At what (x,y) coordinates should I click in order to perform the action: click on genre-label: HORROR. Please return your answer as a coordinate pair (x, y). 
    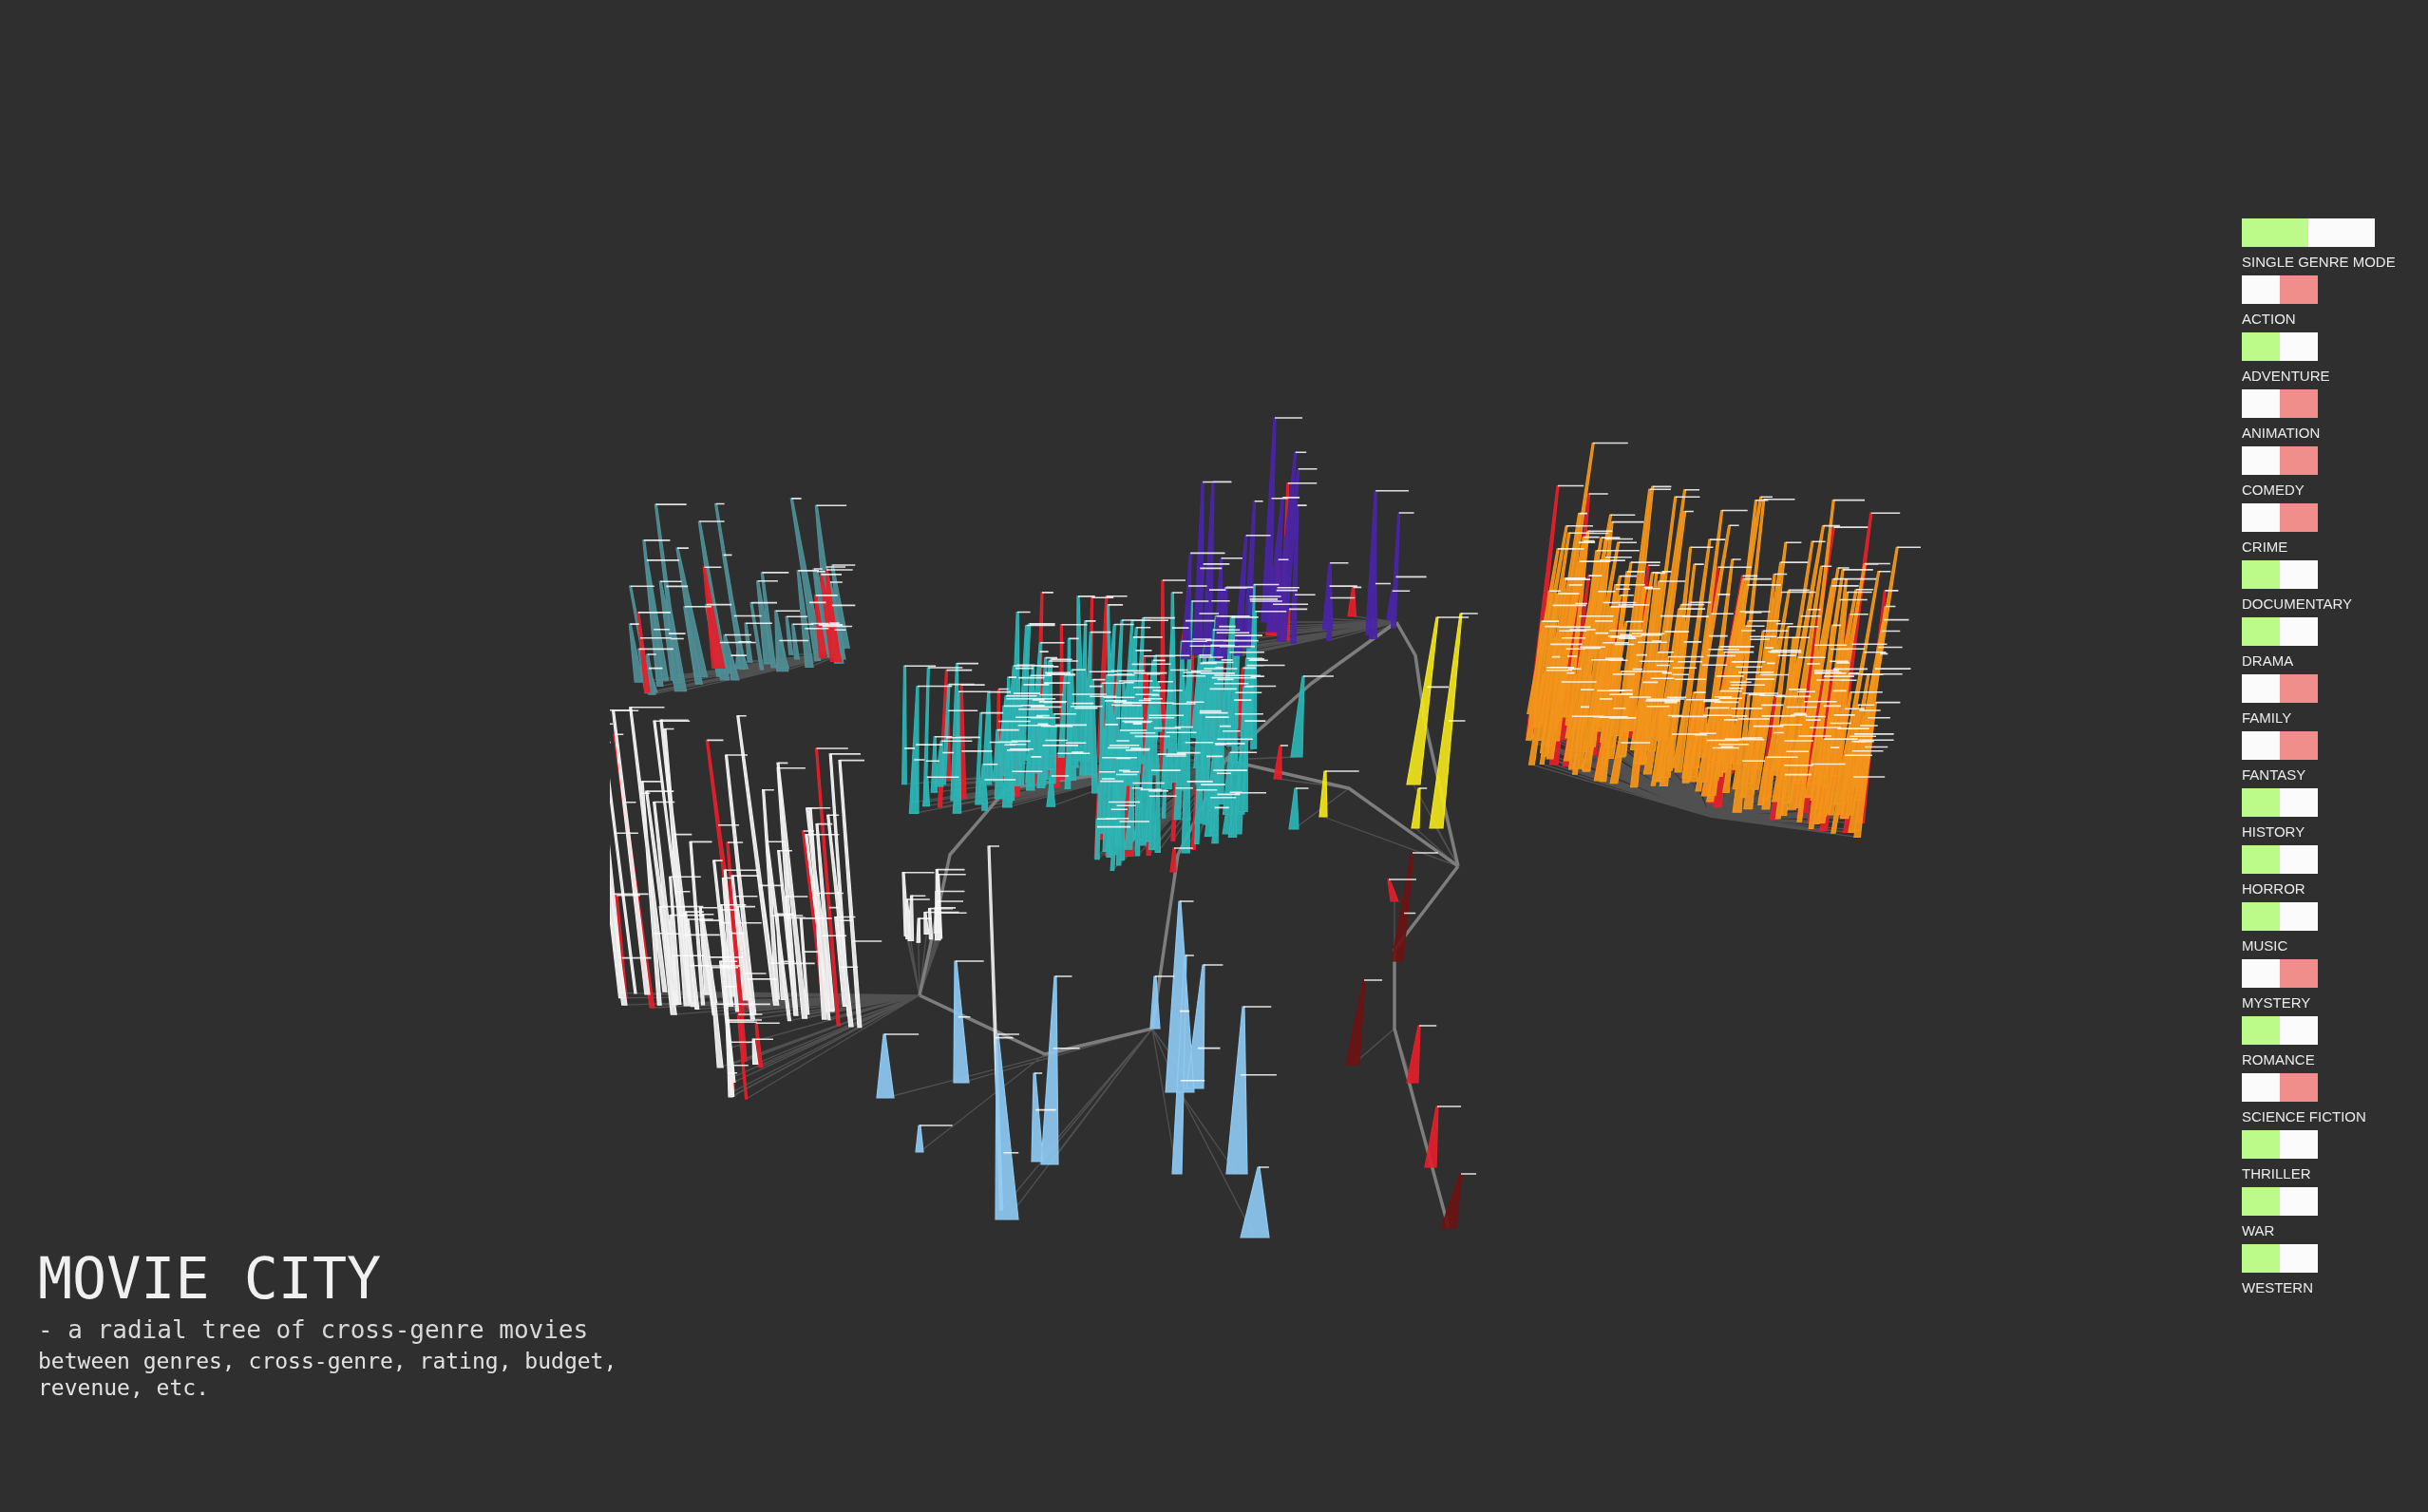
    Looking at the image, I should click on (2273, 889).